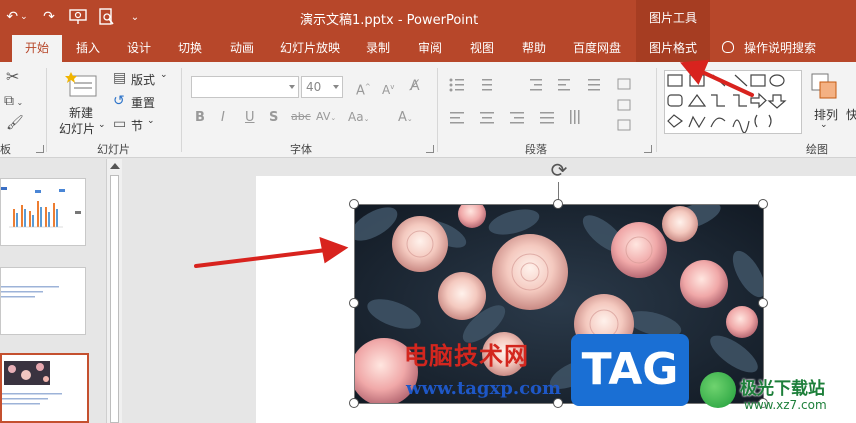 This screenshot has height=423, width=856. I want to click on arrow-to-picture, so click(261, 258).